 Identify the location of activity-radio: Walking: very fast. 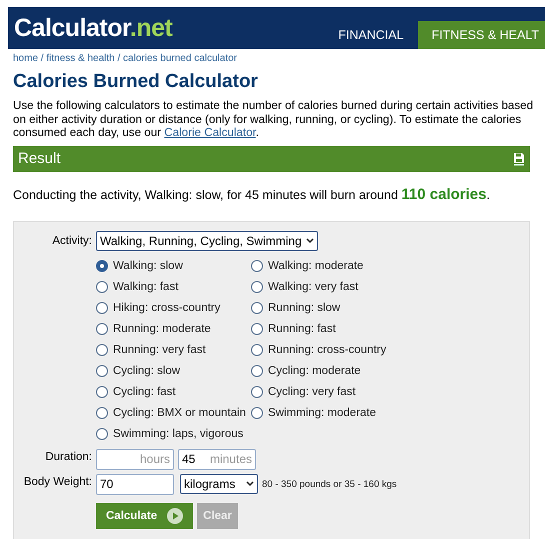
(390, 286).